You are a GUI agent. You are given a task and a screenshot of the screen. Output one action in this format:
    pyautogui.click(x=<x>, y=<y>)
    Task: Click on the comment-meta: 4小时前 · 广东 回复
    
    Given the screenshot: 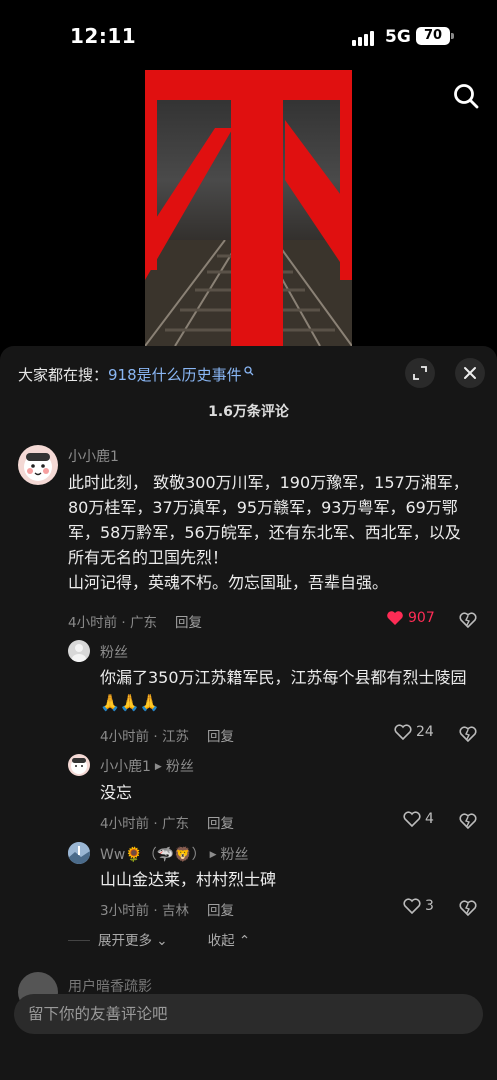 What is the action you would take?
    pyautogui.click(x=135, y=621)
    